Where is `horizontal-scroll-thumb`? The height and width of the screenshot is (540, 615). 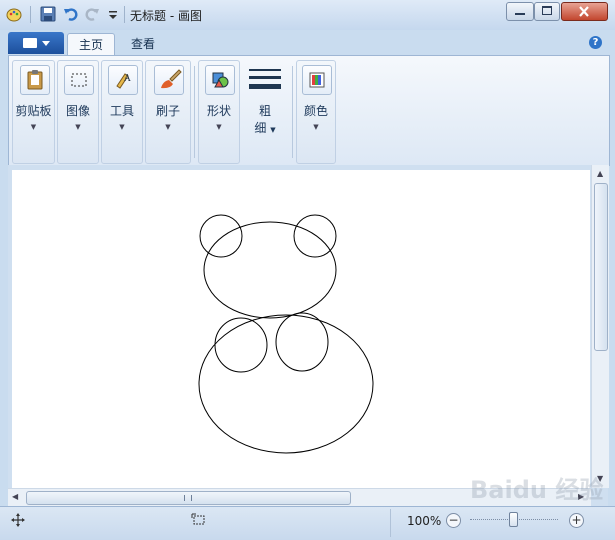
horizontal-scroll-thumb is located at coordinates (188, 498).